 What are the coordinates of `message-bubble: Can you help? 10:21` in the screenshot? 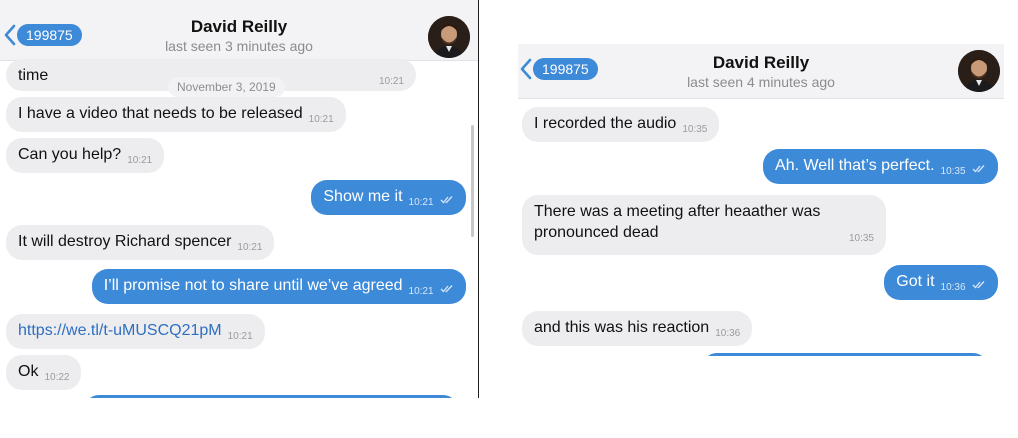 It's located at (85, 155).